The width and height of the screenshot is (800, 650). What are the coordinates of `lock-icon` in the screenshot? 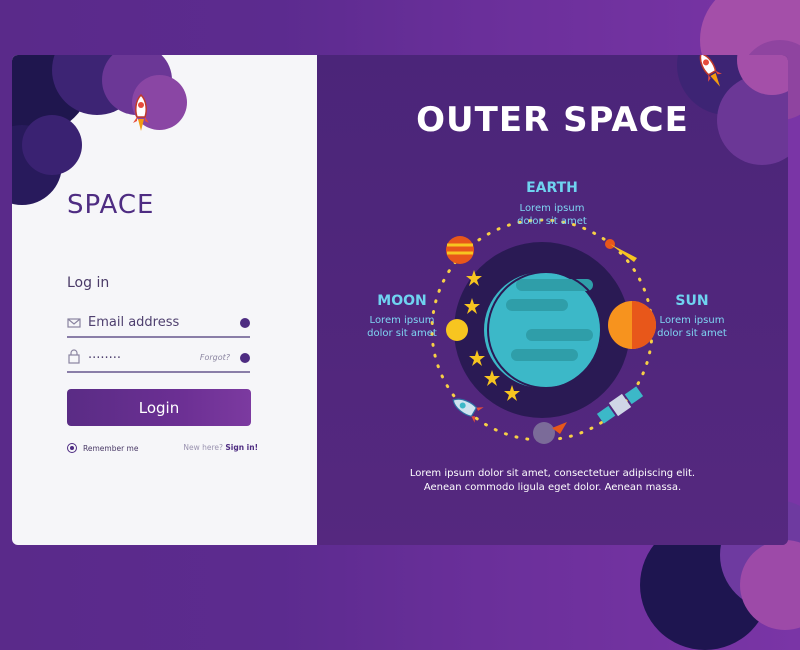 It's located at (74, 356).